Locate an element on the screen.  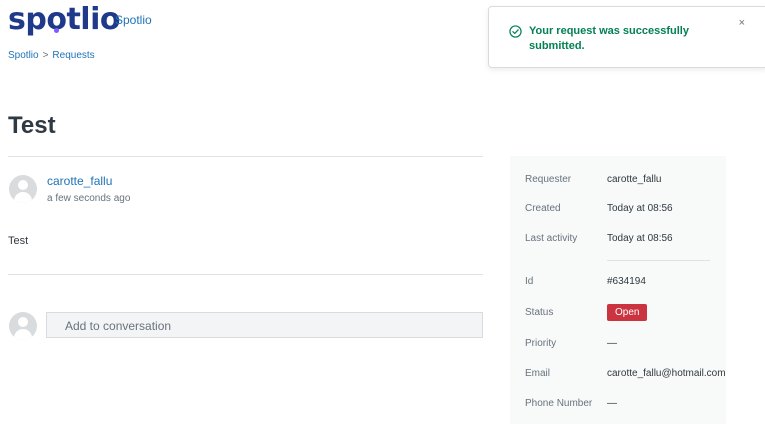
last-activity-label: Last activity is located at coordinates (551, 238).